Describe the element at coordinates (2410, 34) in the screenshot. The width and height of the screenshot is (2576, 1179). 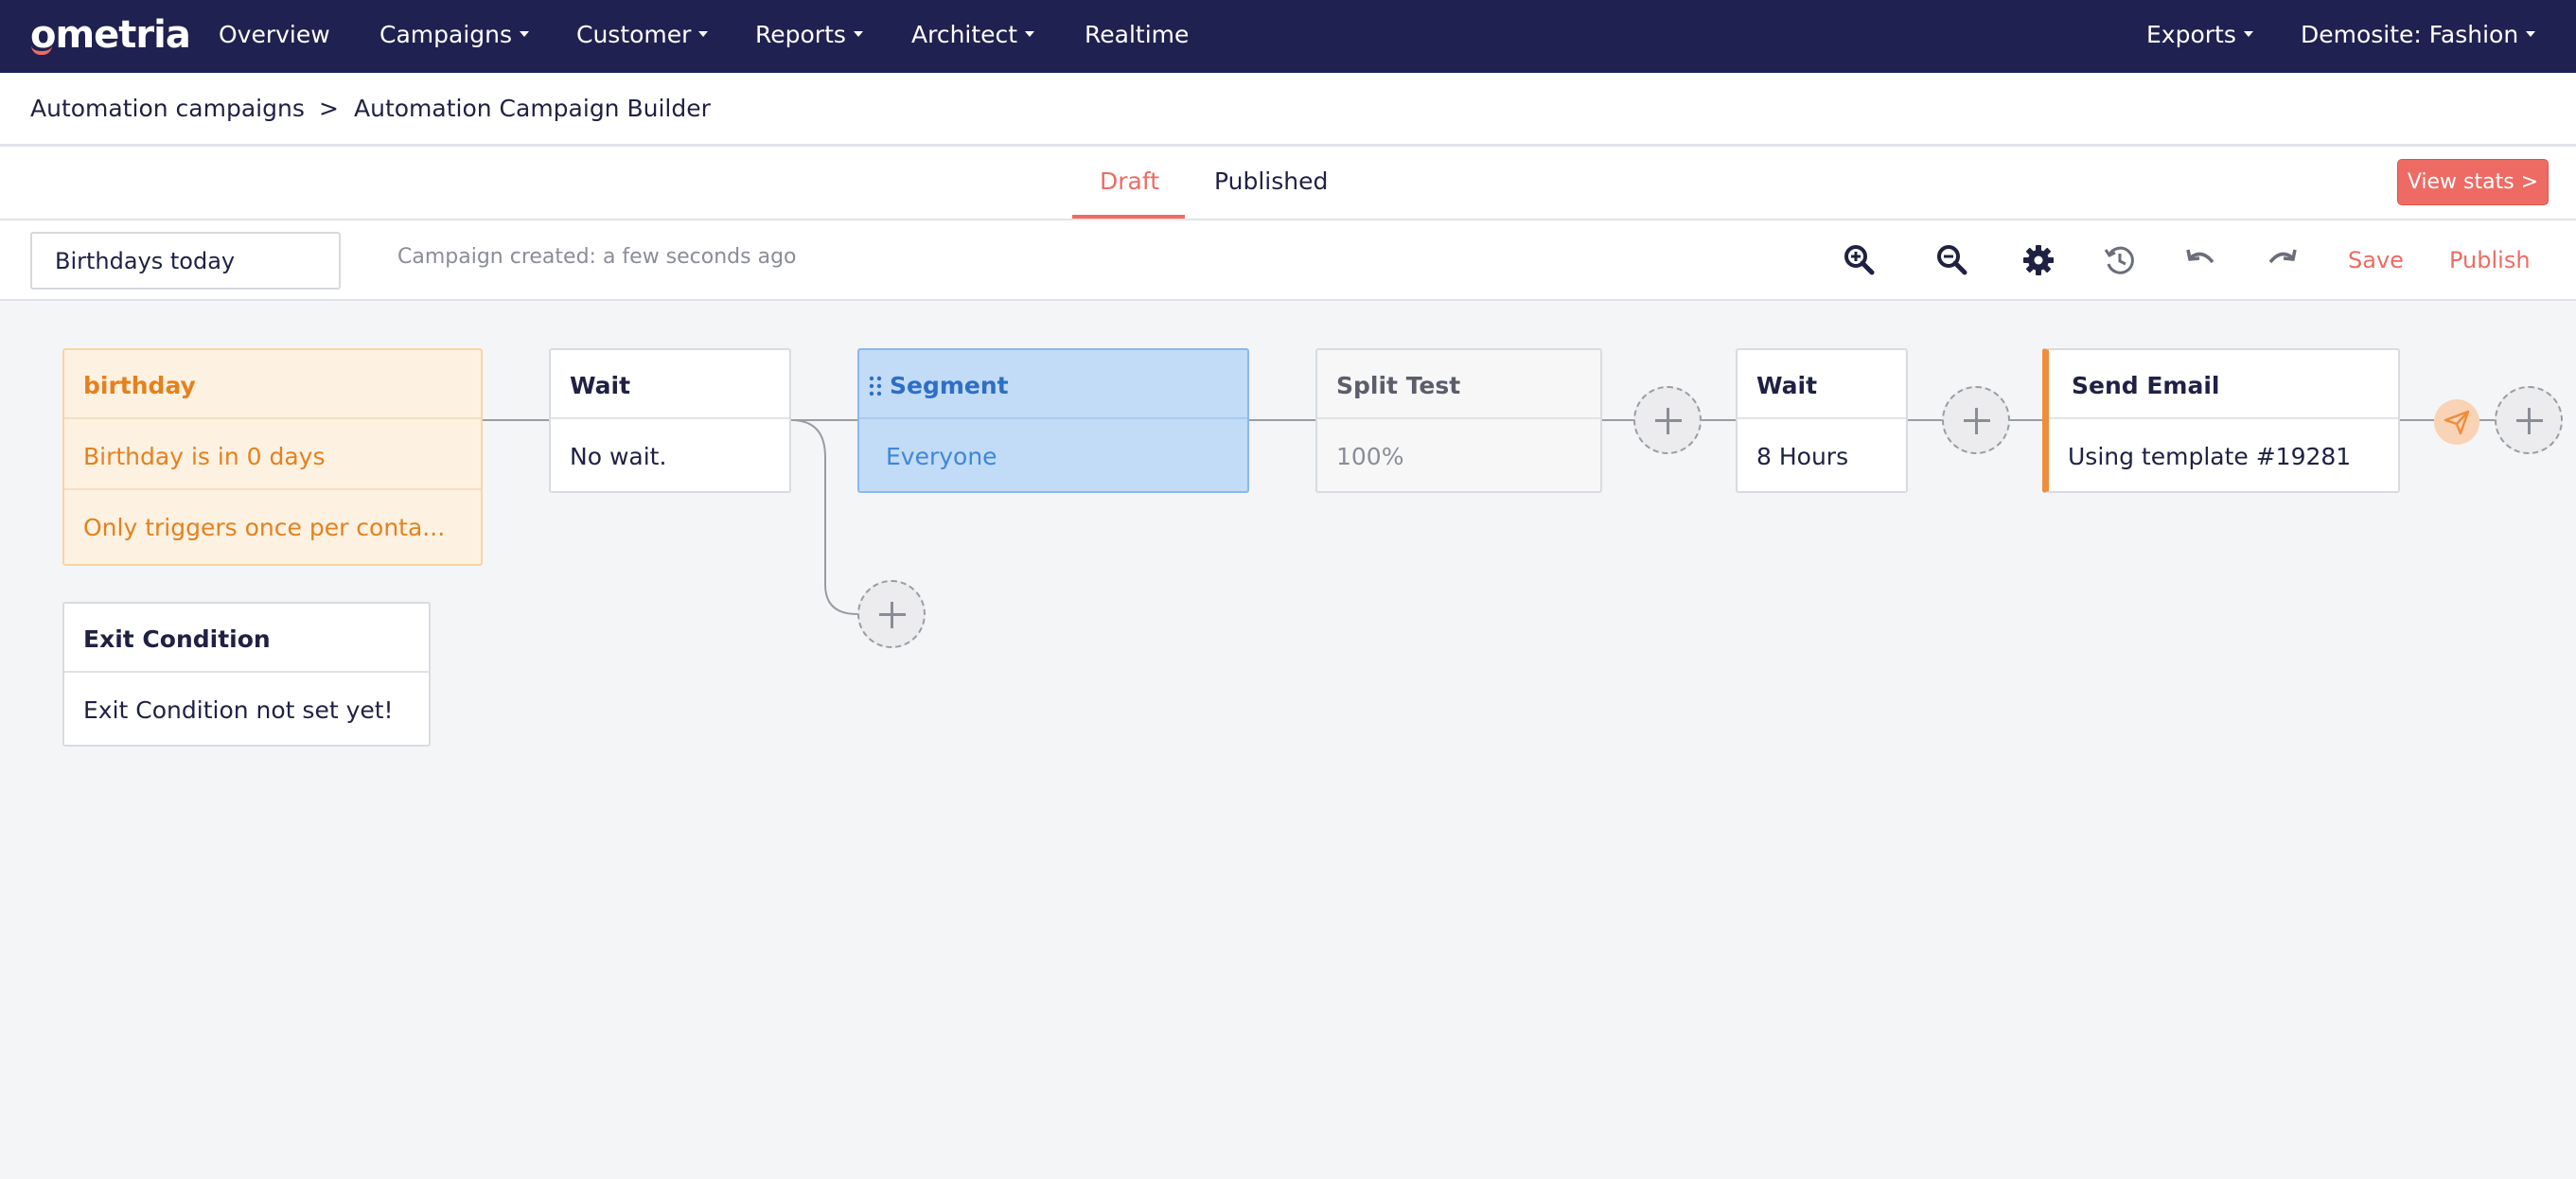
I see `nav-site-label: Demosite: Fashion` at that location.